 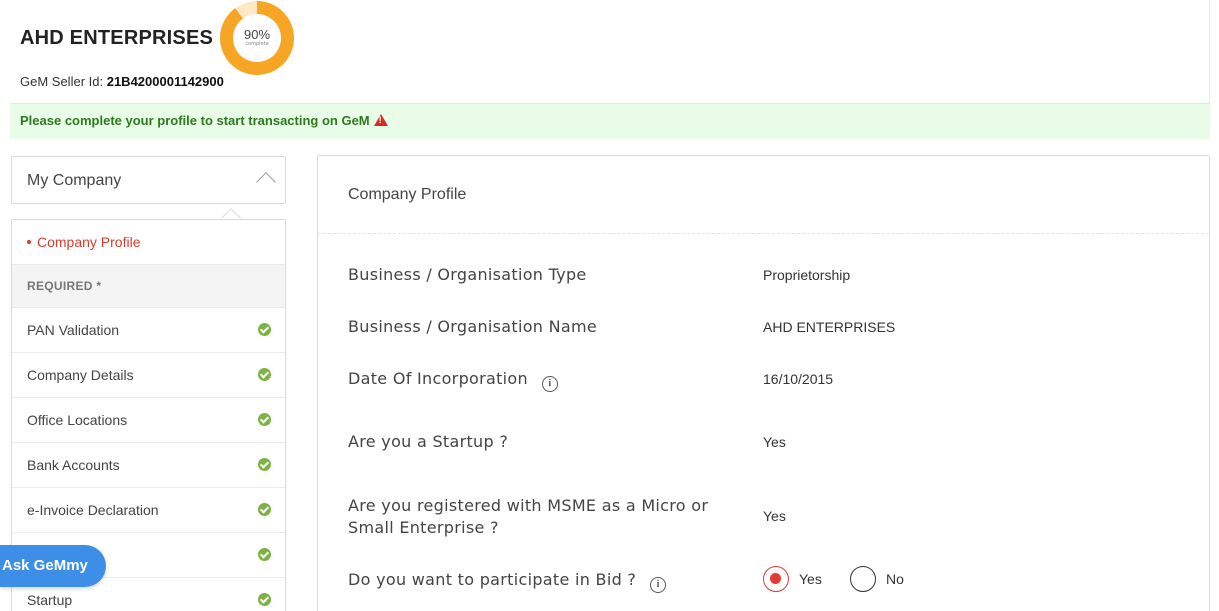 I want to click on panel-title: Company Profile, so click(x=407, y=194).